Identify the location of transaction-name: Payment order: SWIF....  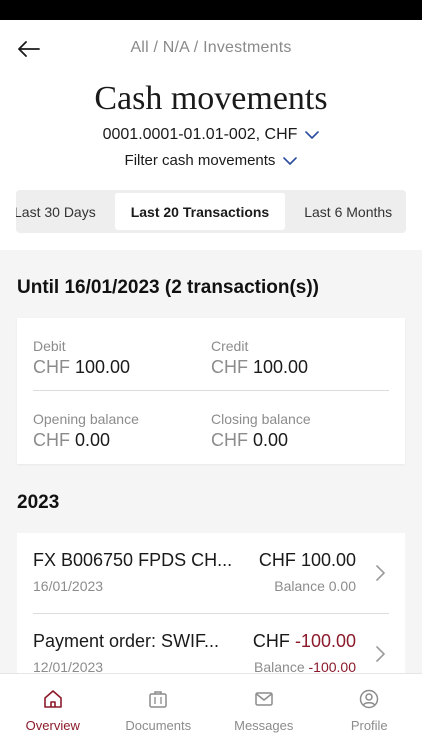
(126, 641).